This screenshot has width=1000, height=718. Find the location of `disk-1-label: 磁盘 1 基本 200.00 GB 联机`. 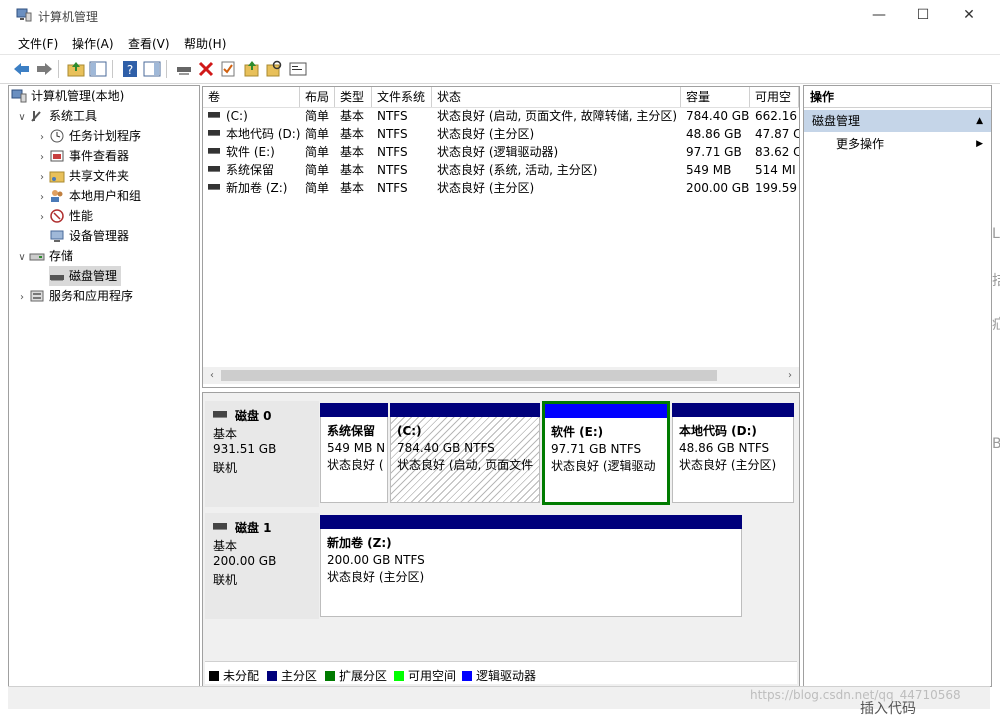

disk-1-label: 磁盘 1 基本 200.00 GB 联机 is located at coordinates (262, 566).